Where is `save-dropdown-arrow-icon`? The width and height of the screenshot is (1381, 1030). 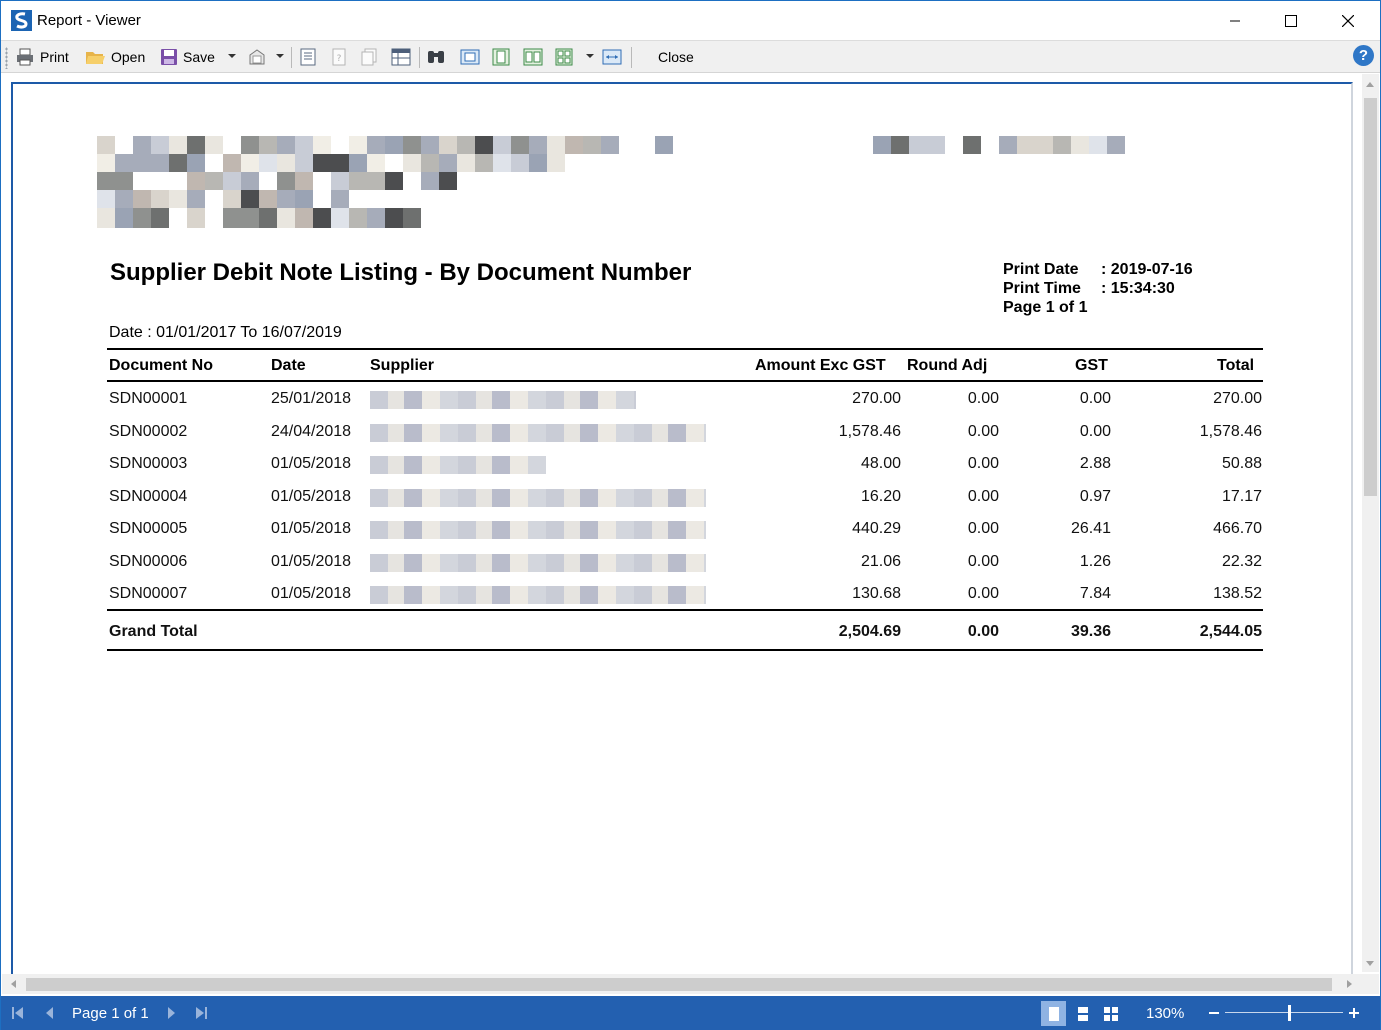
save-dropdown-arrow-icon is located at coordinates (232, 56).